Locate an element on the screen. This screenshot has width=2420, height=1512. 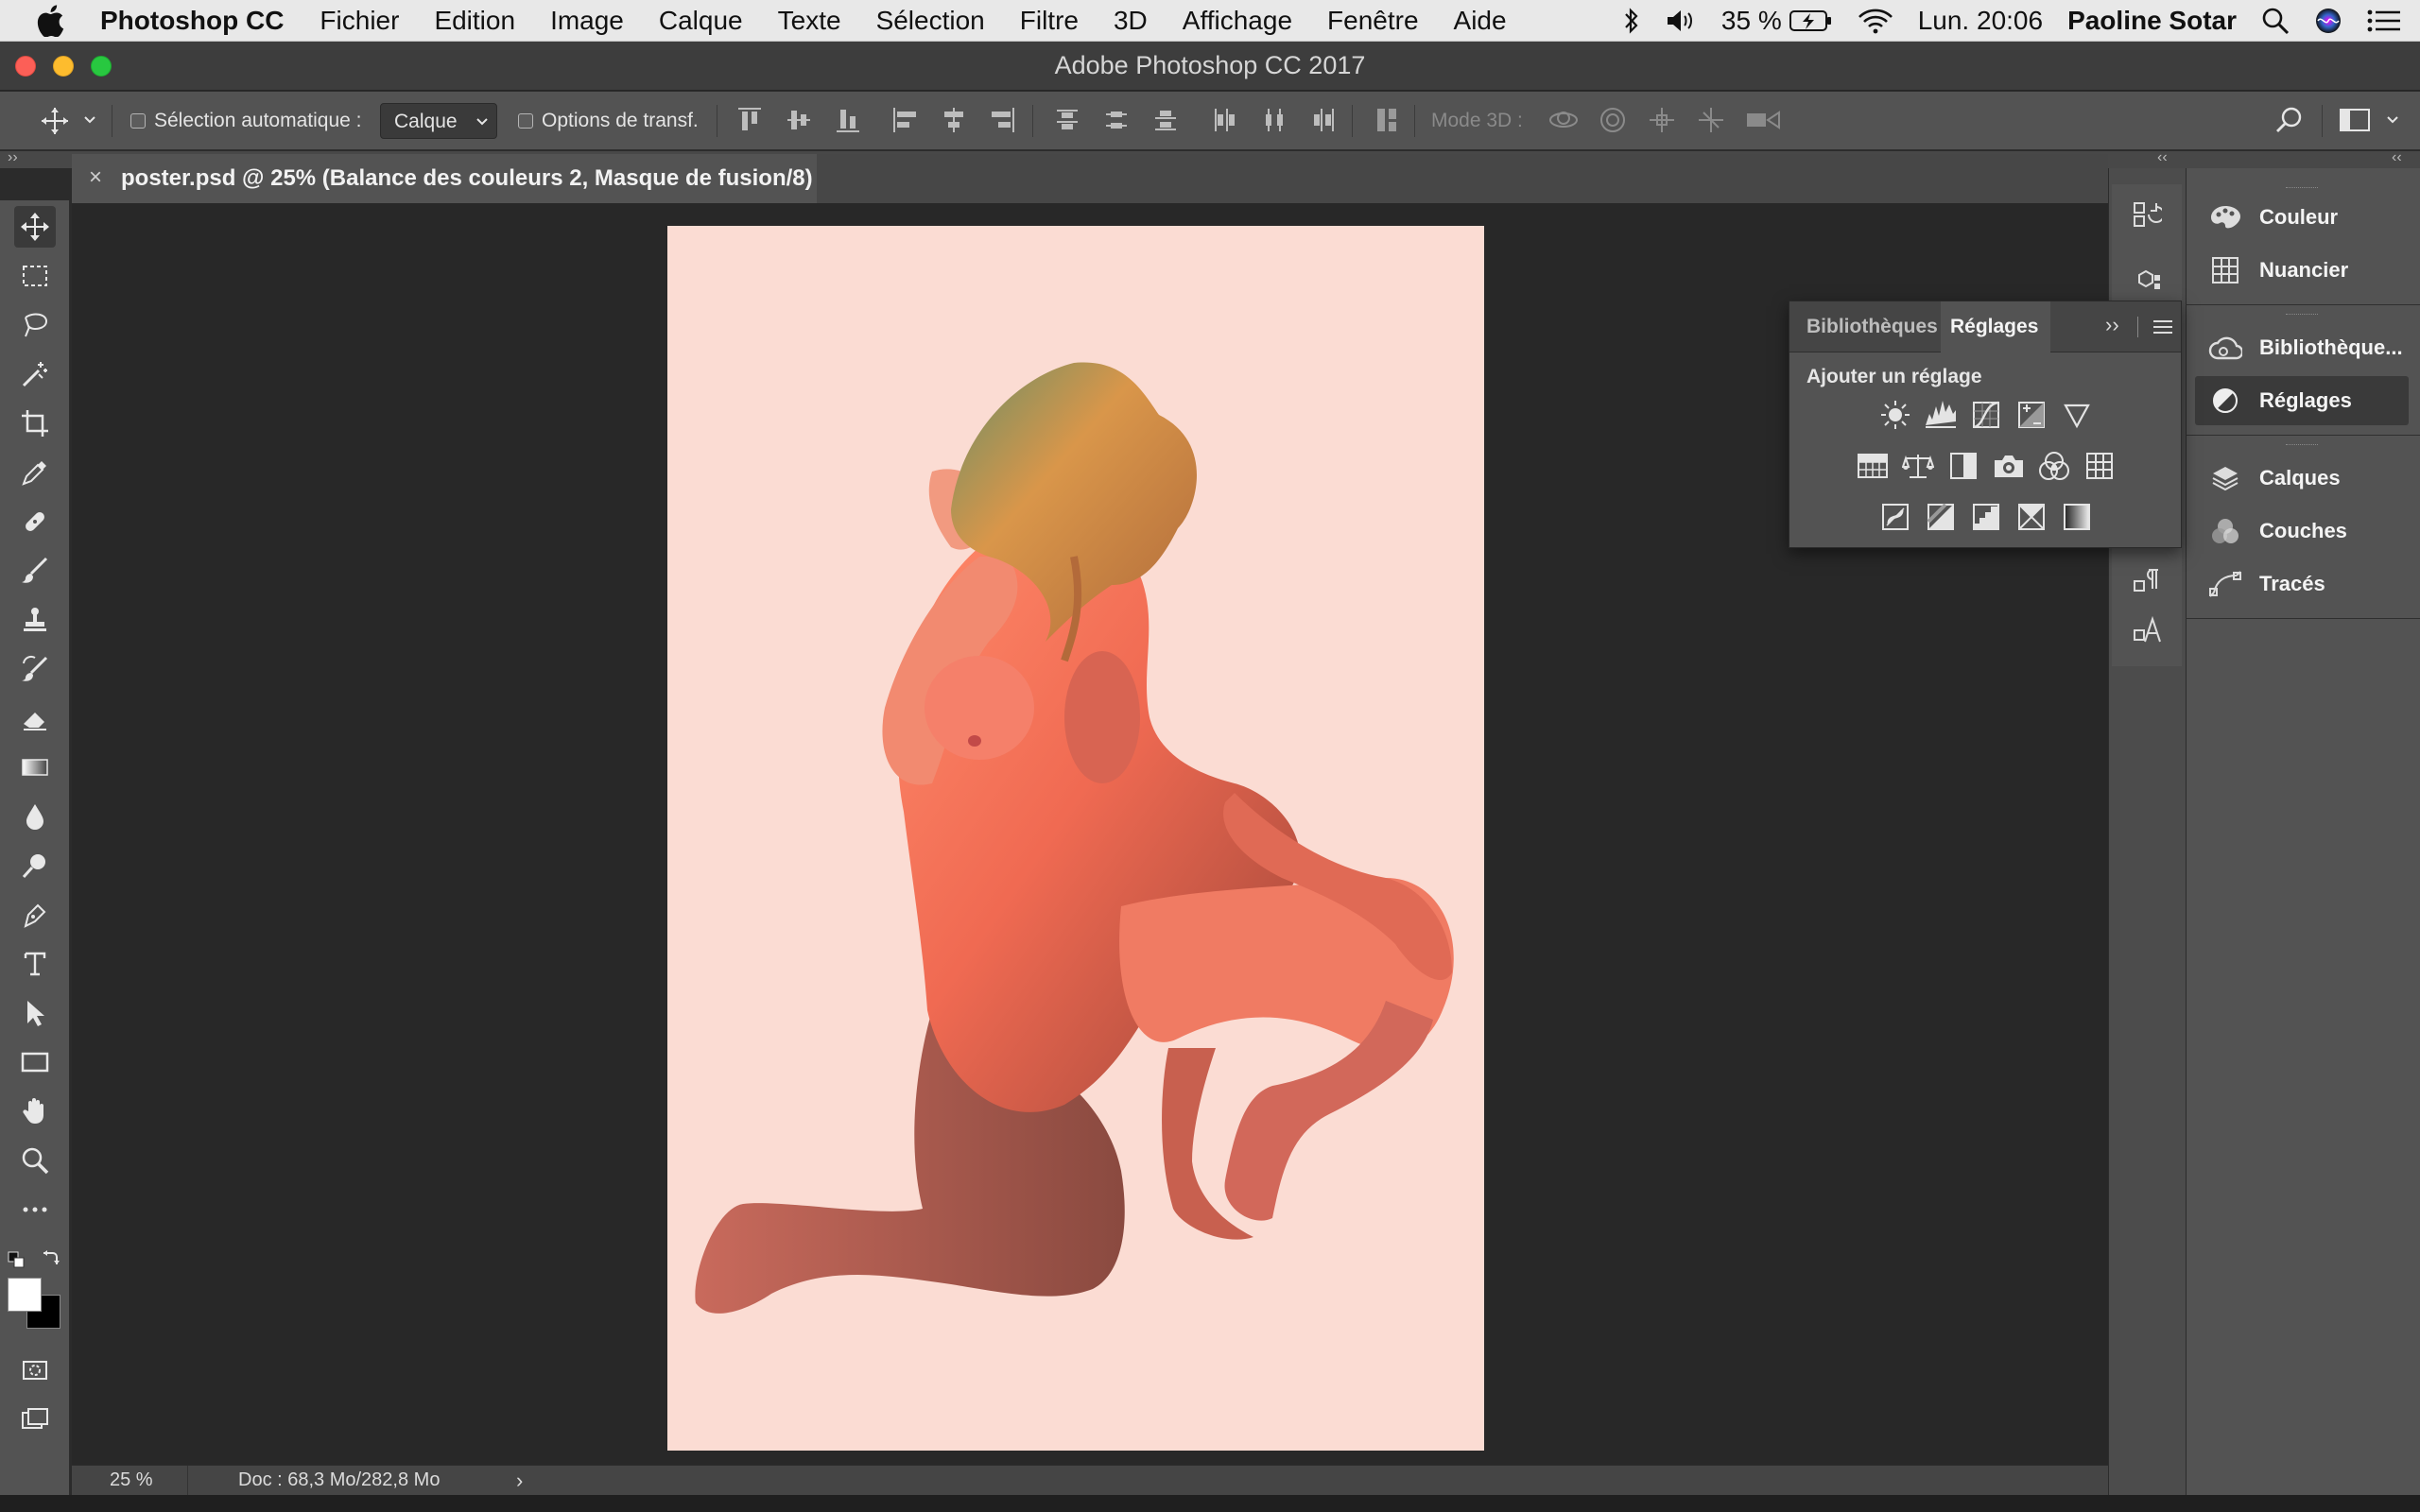
panel-couches: Couches is located at coordinates (2302, 531).